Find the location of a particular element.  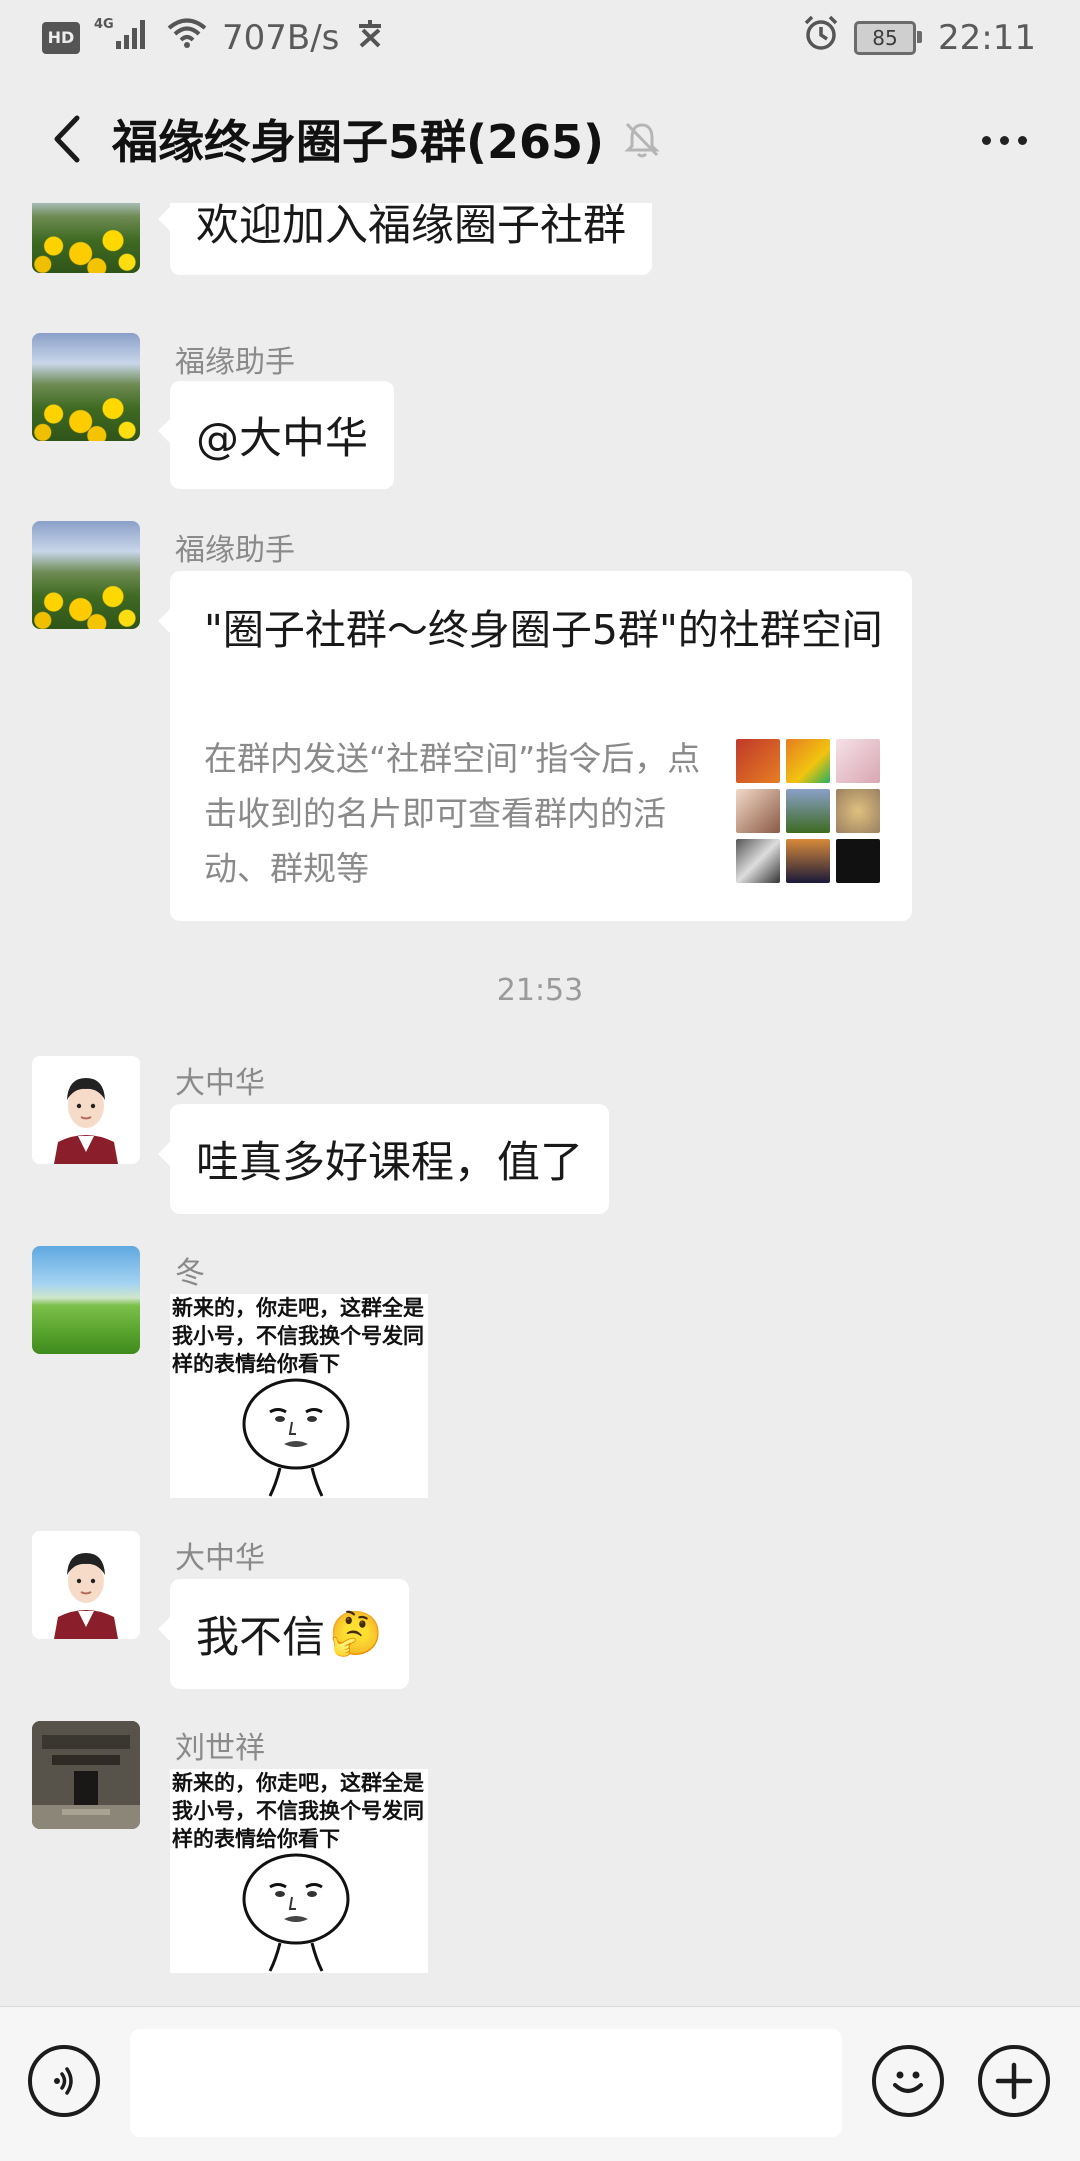

more-functions-button is located at coordinates (1014, 2081).